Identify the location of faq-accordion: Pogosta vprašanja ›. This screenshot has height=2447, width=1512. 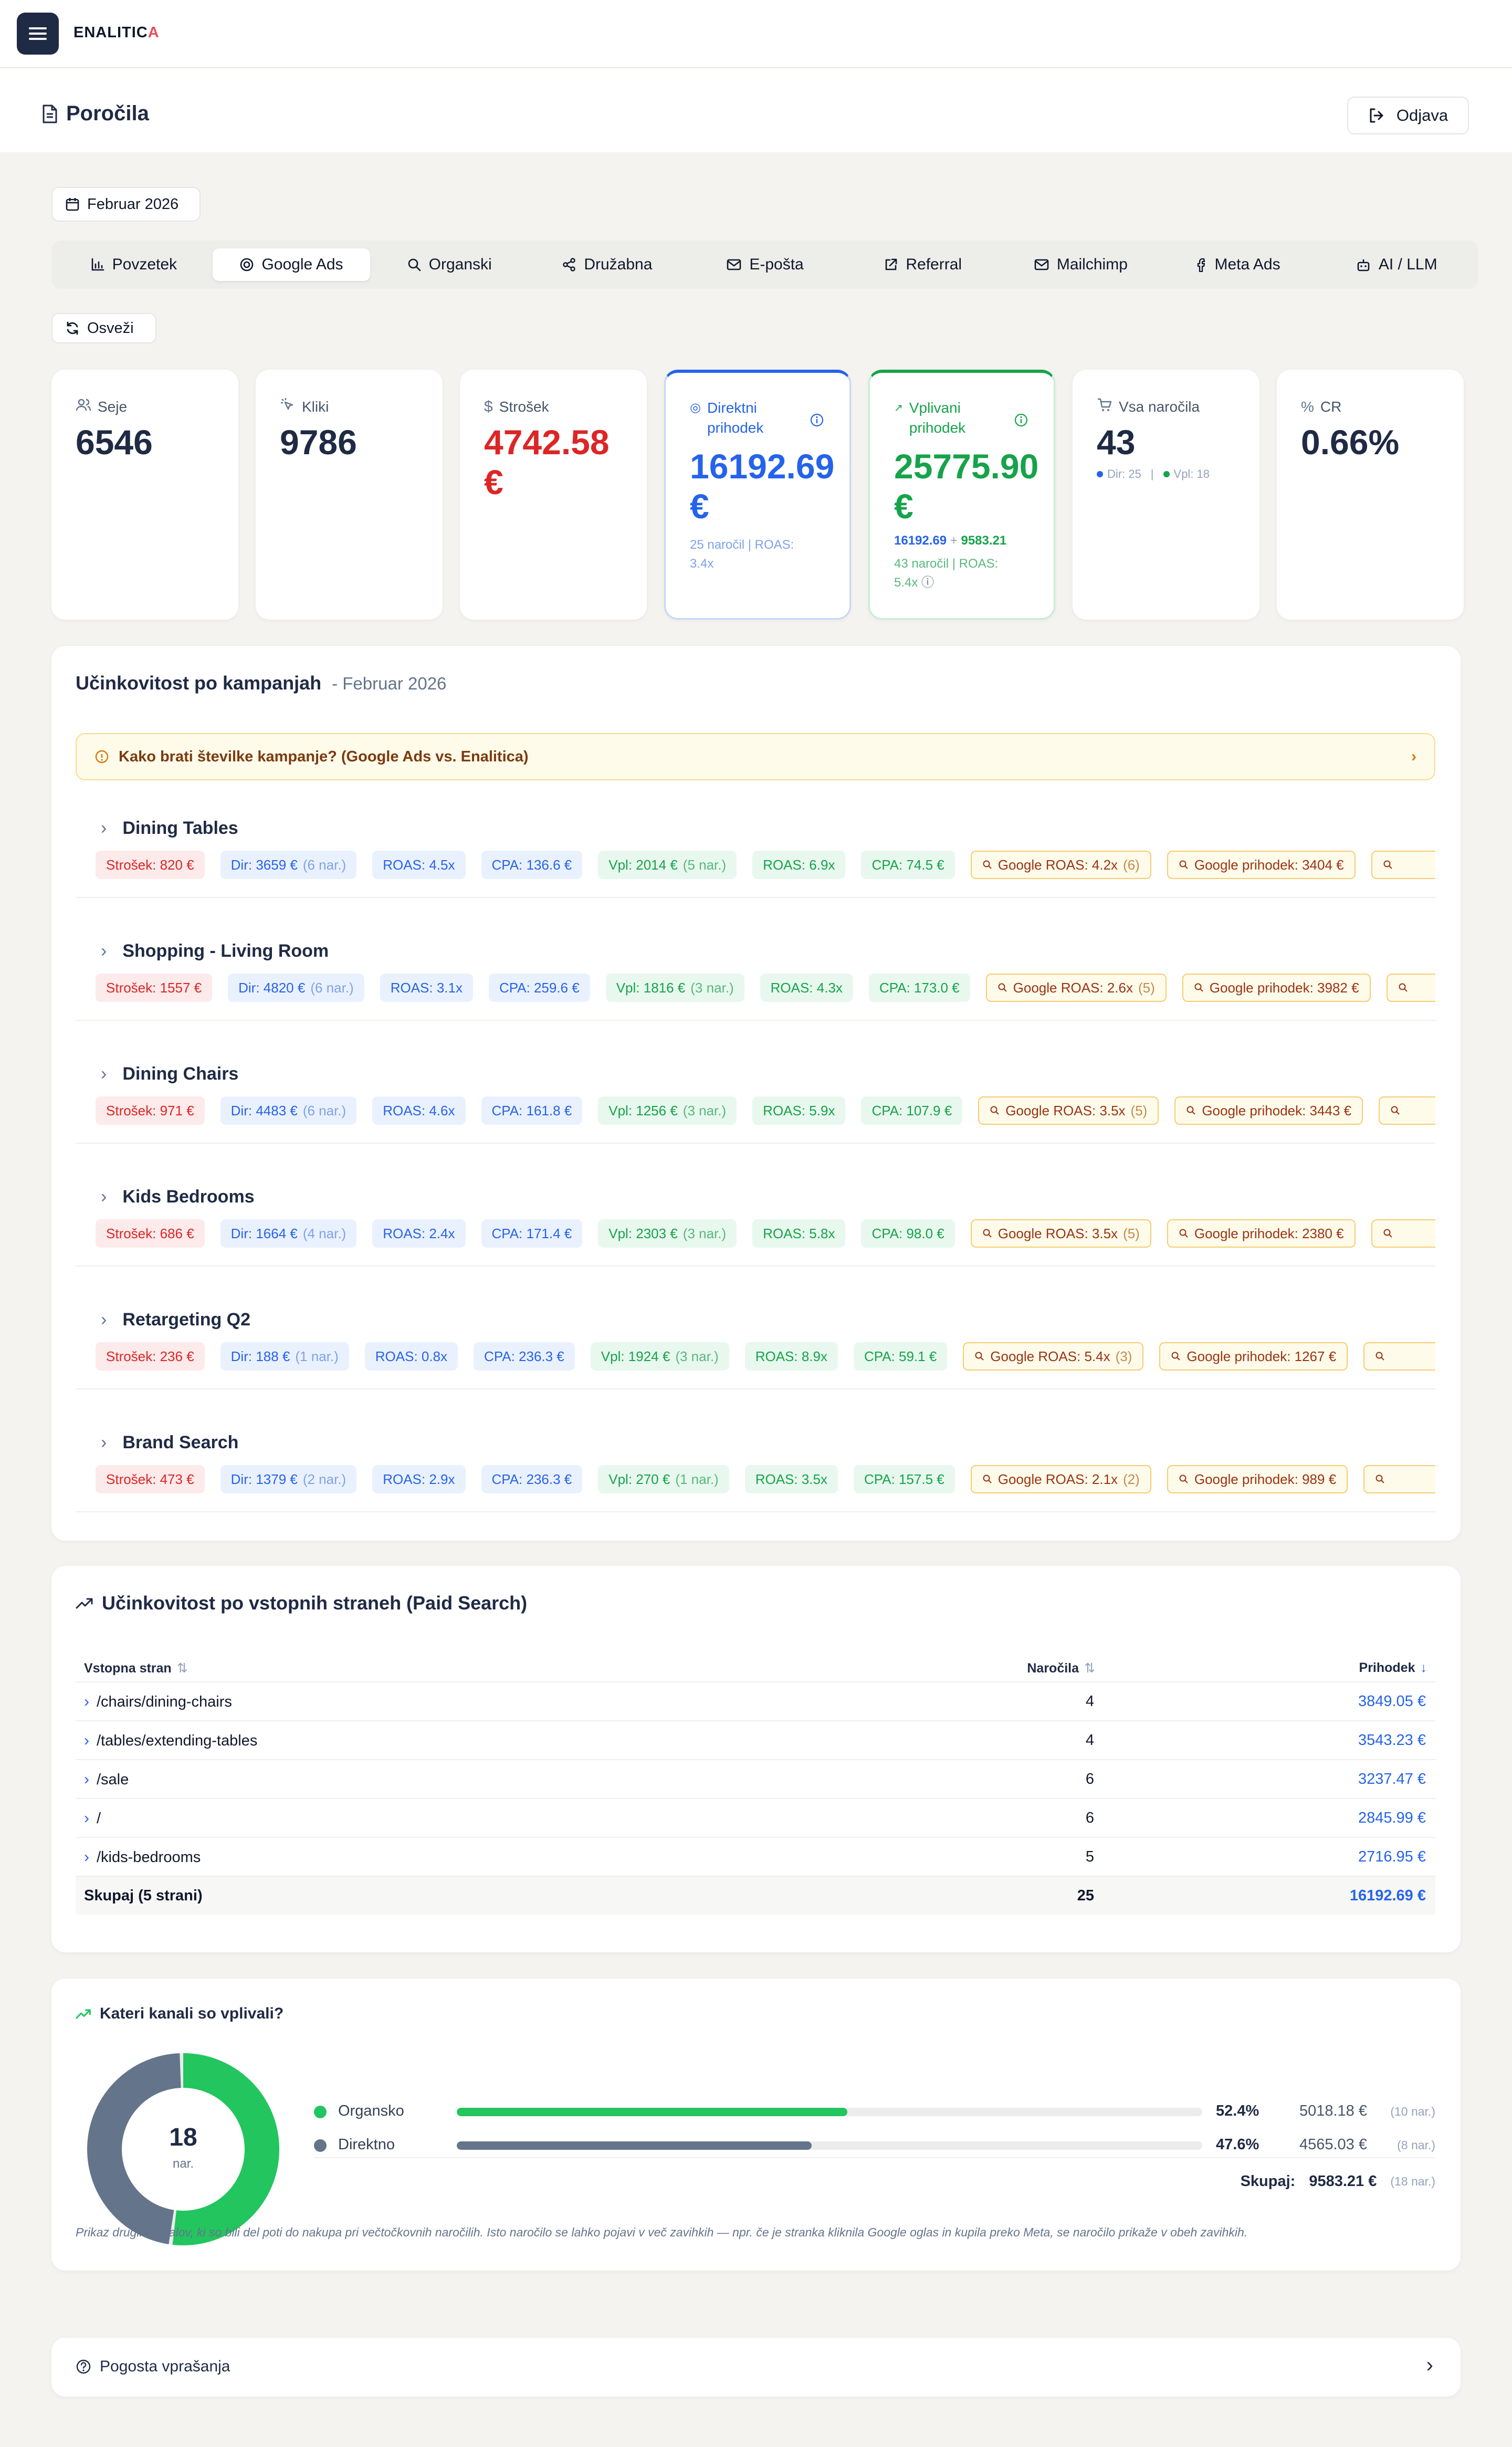
(756, 2367).